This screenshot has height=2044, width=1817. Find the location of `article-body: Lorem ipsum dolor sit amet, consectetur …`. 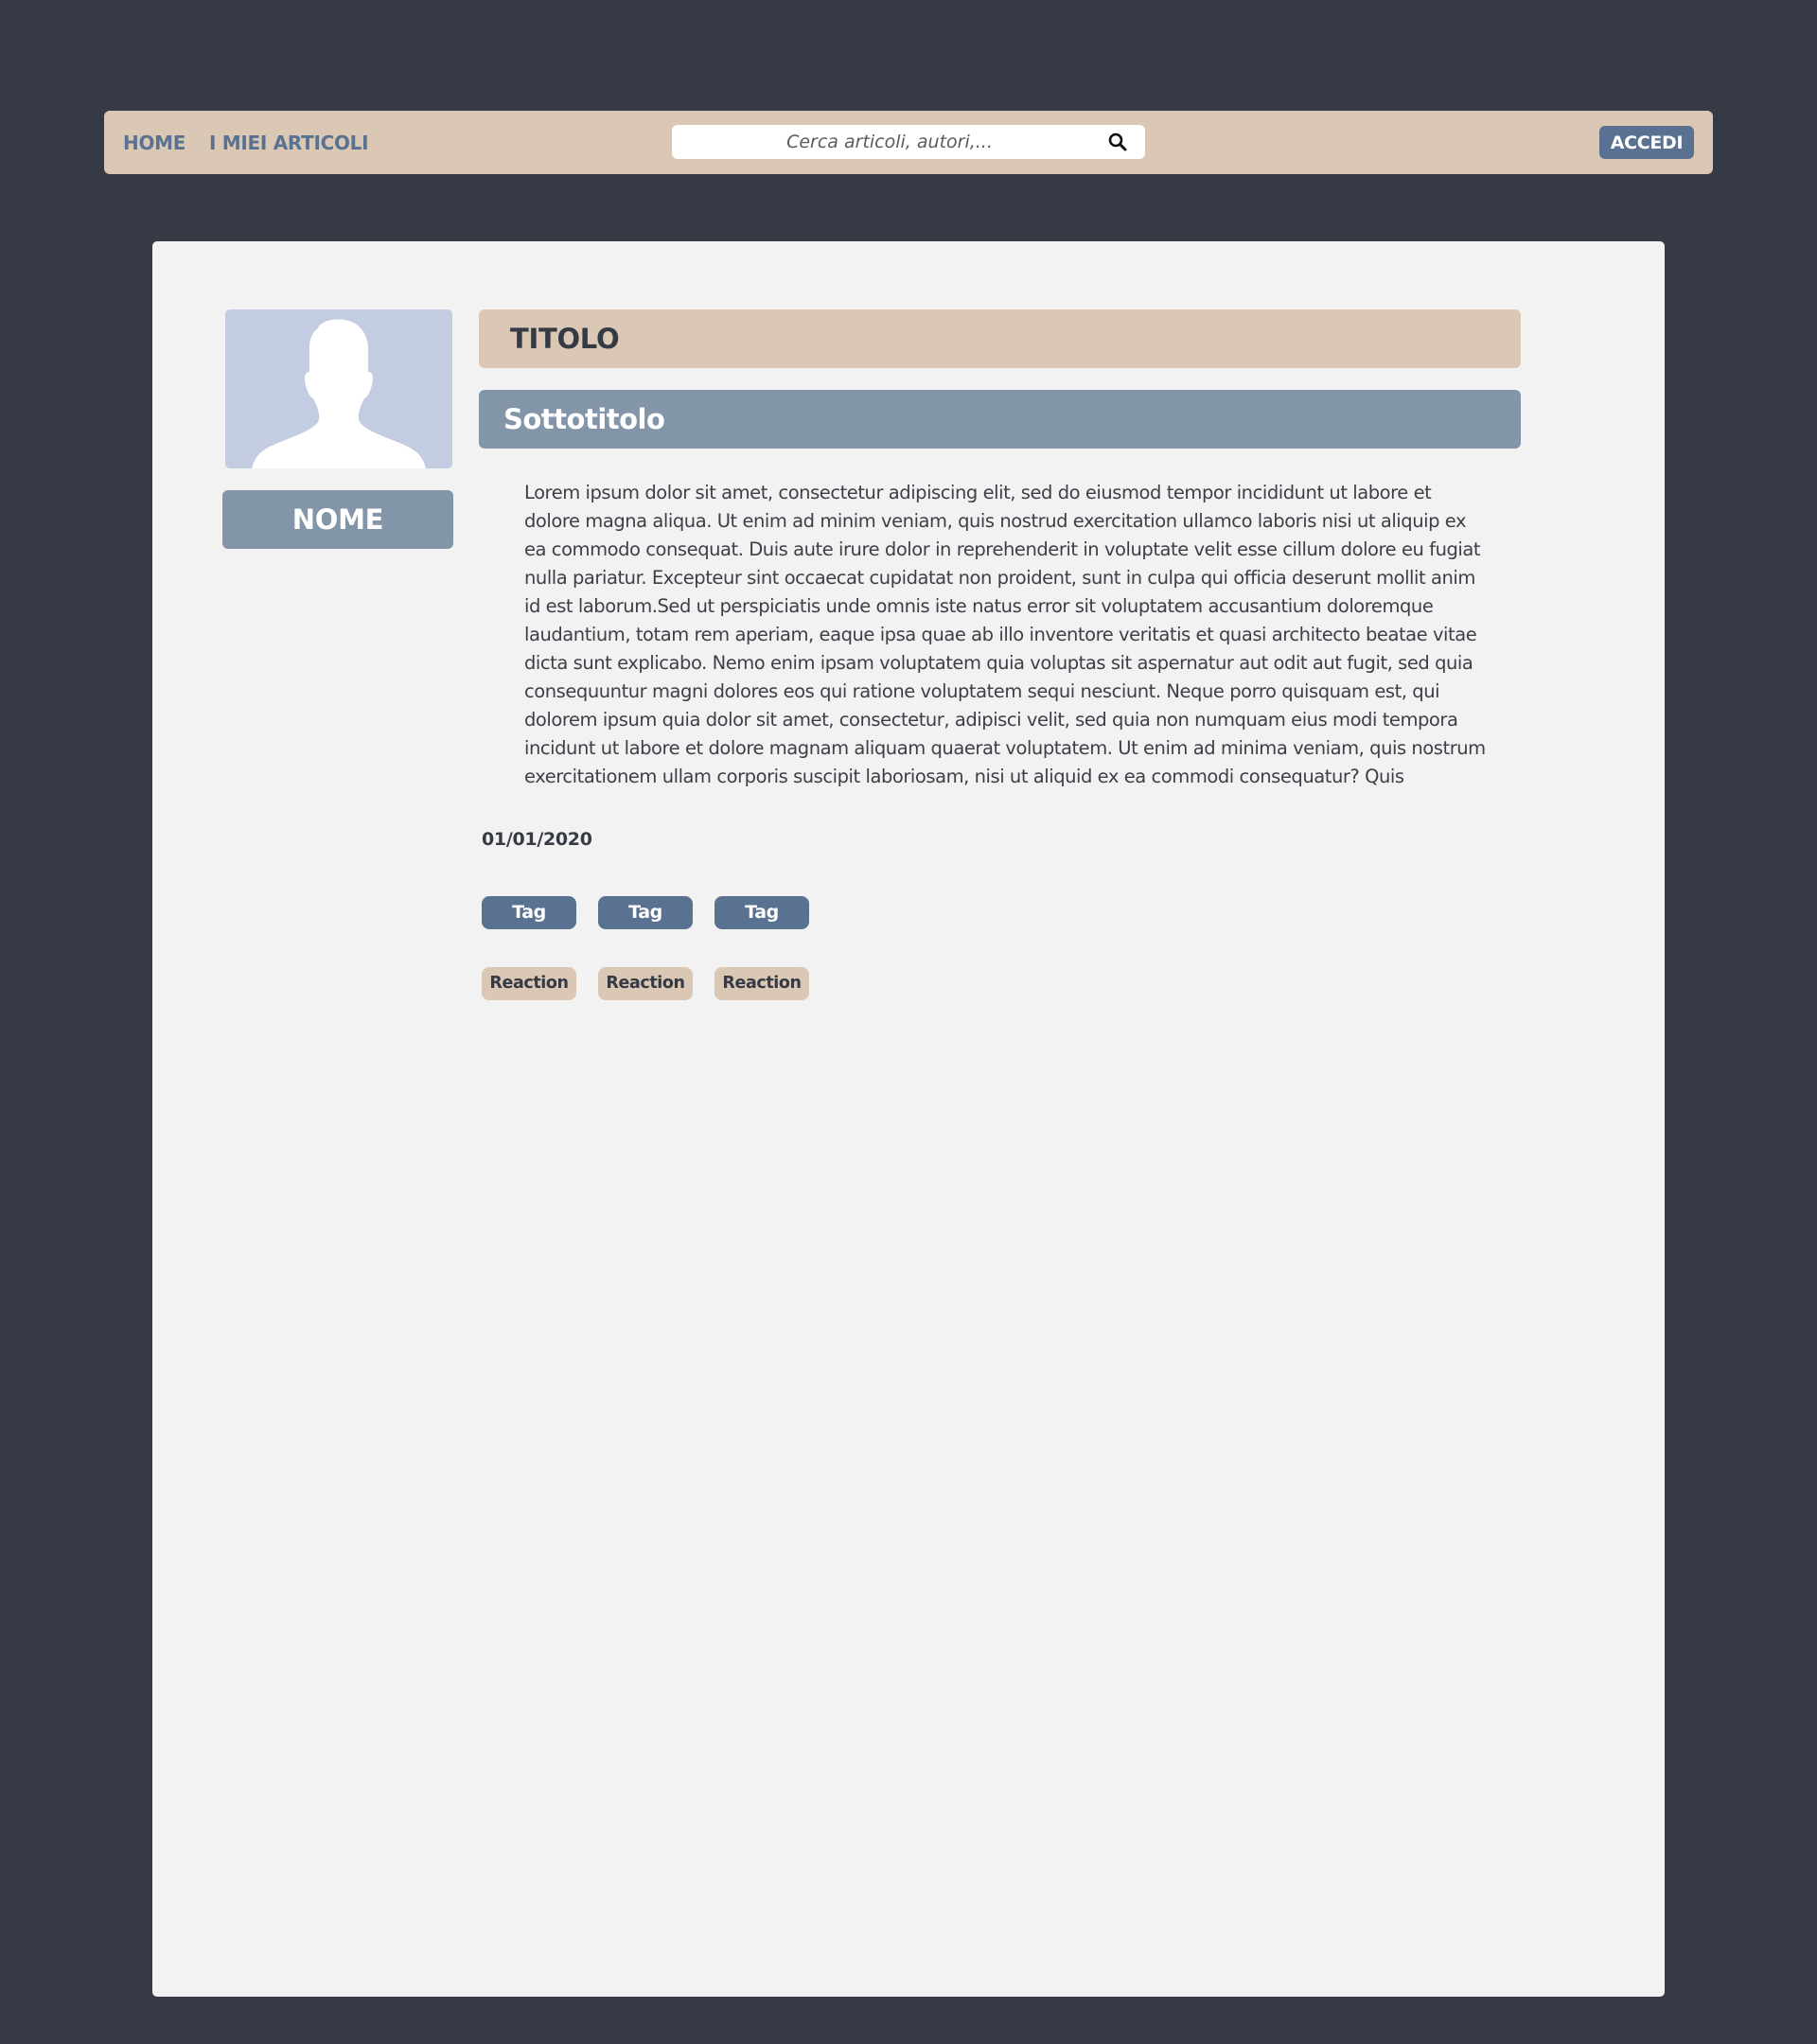

article-body: Lorem ipsum dolor sit amet, consectetur … is located at coordinates (1005, 634).